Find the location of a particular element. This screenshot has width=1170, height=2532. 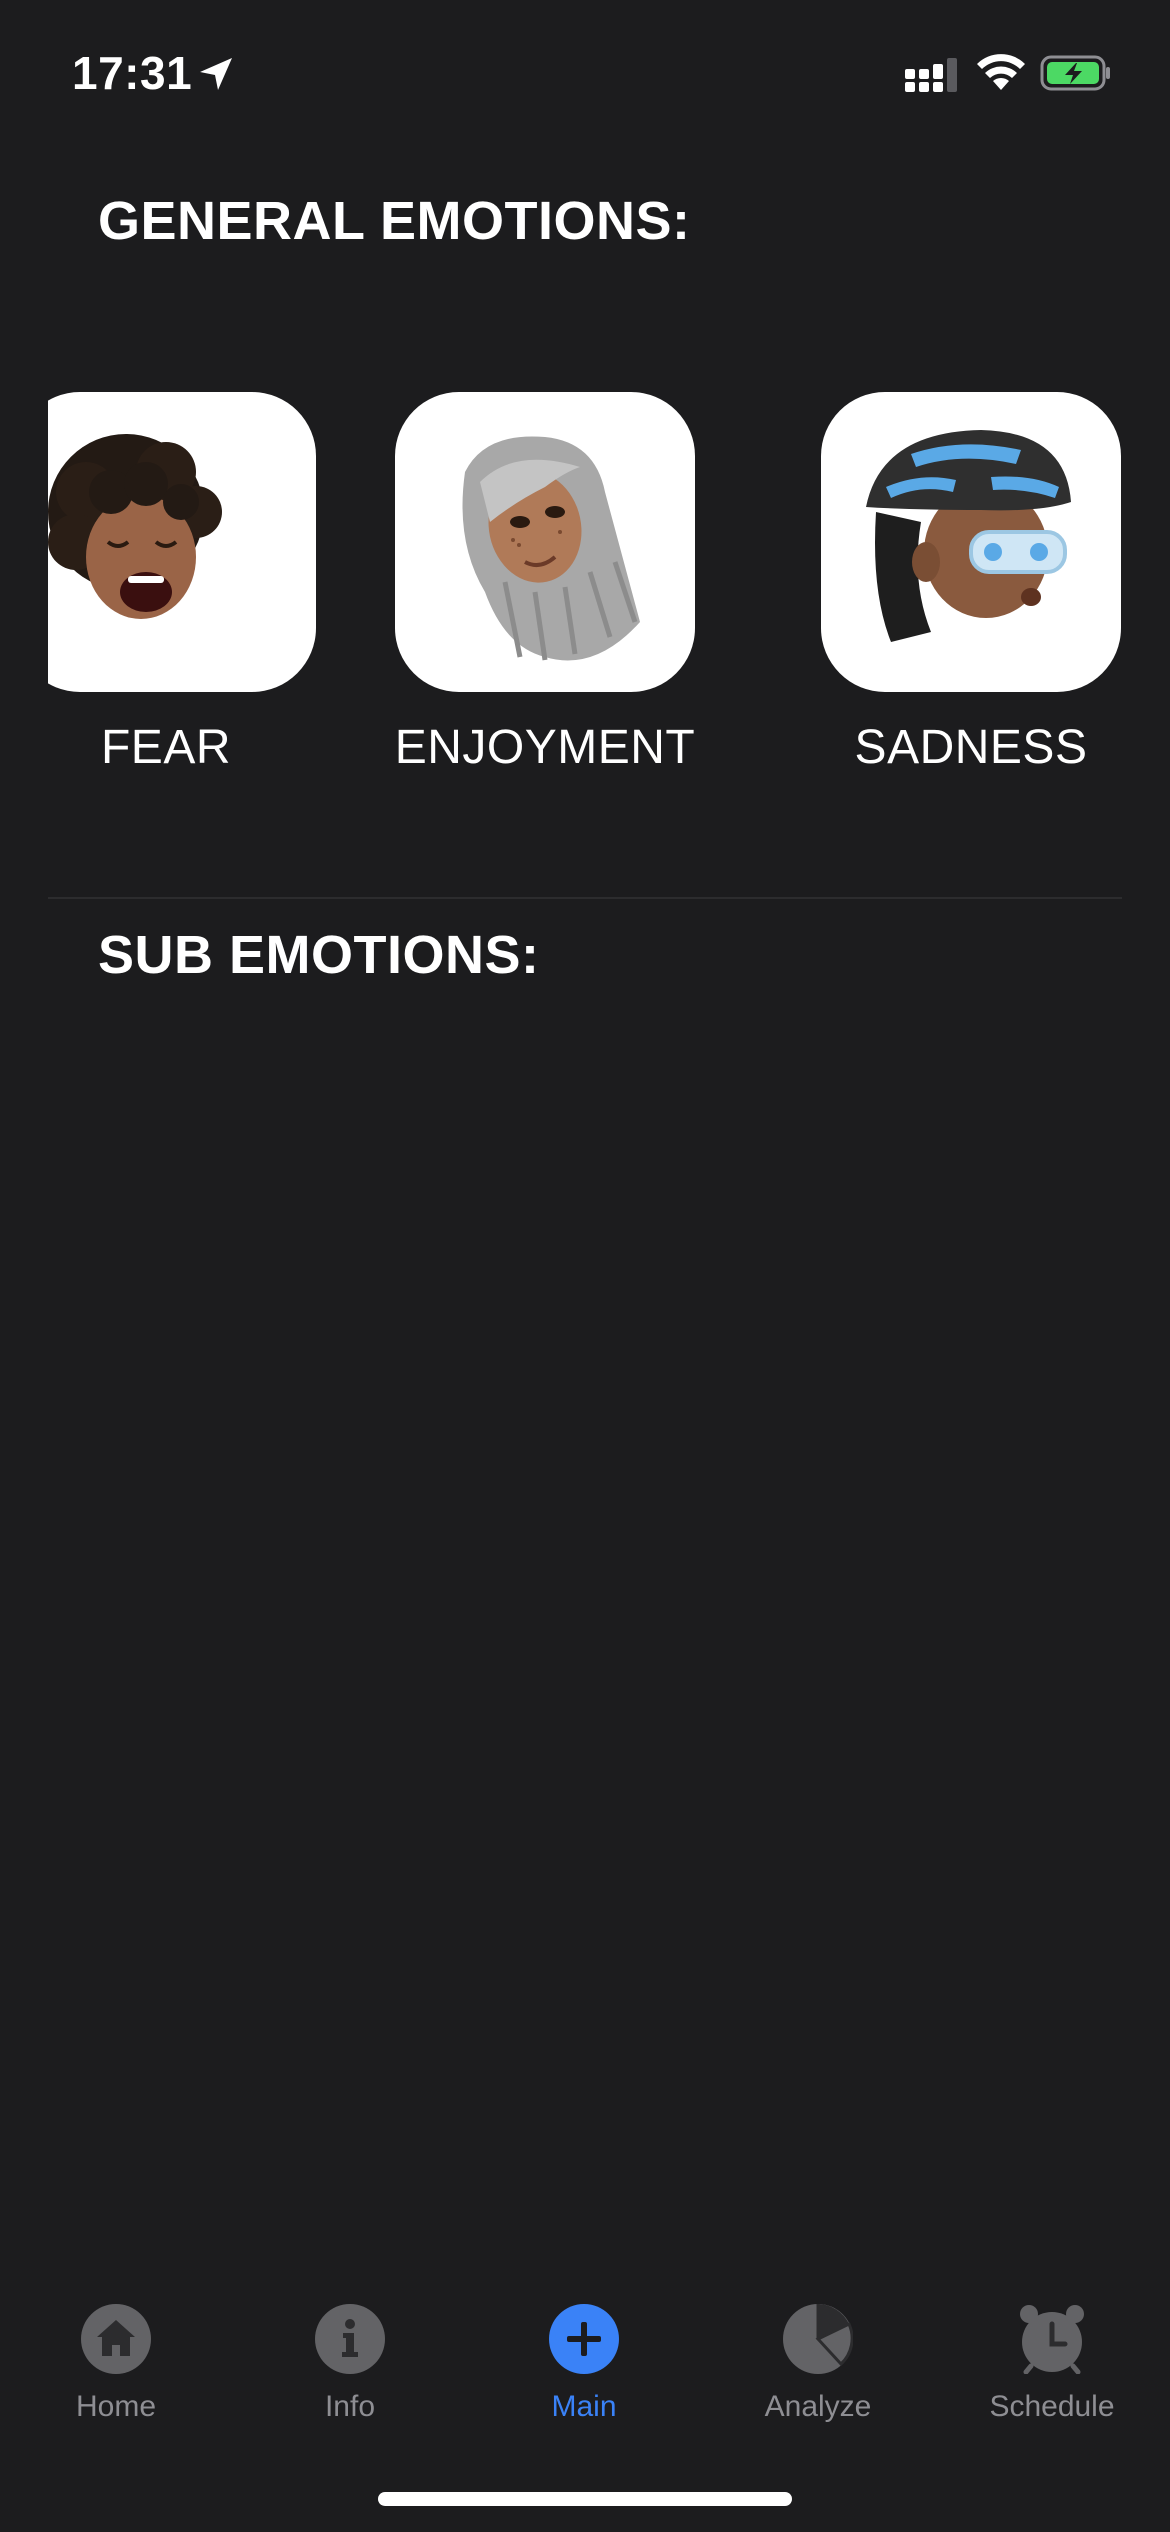

sub-emotions-title: SUB EMOTIONS: is located at coordinates (319, 955).